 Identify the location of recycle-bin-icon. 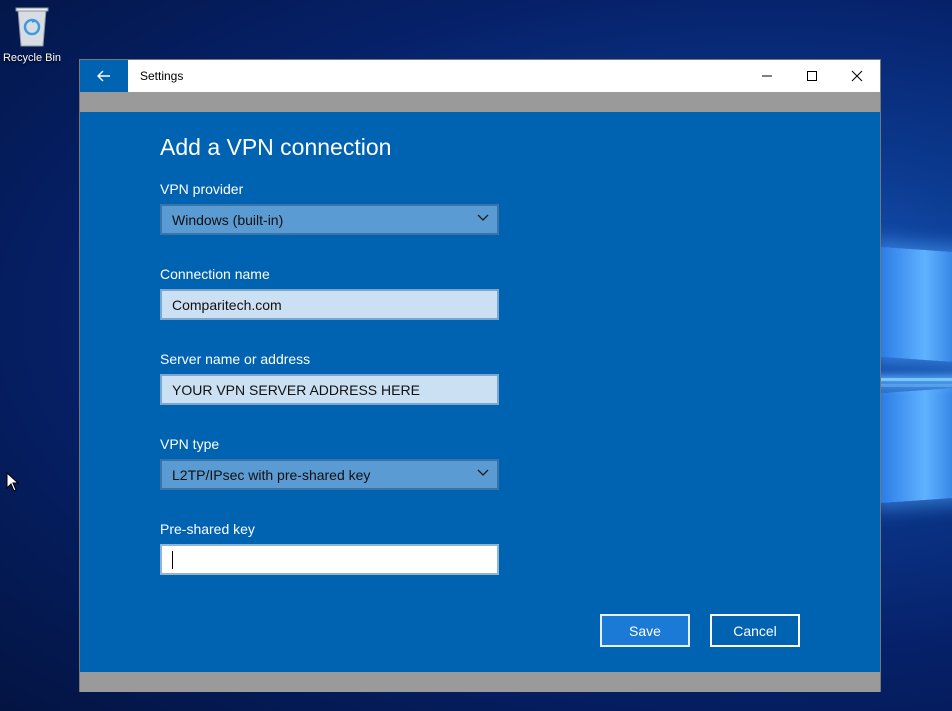
(32, 27).